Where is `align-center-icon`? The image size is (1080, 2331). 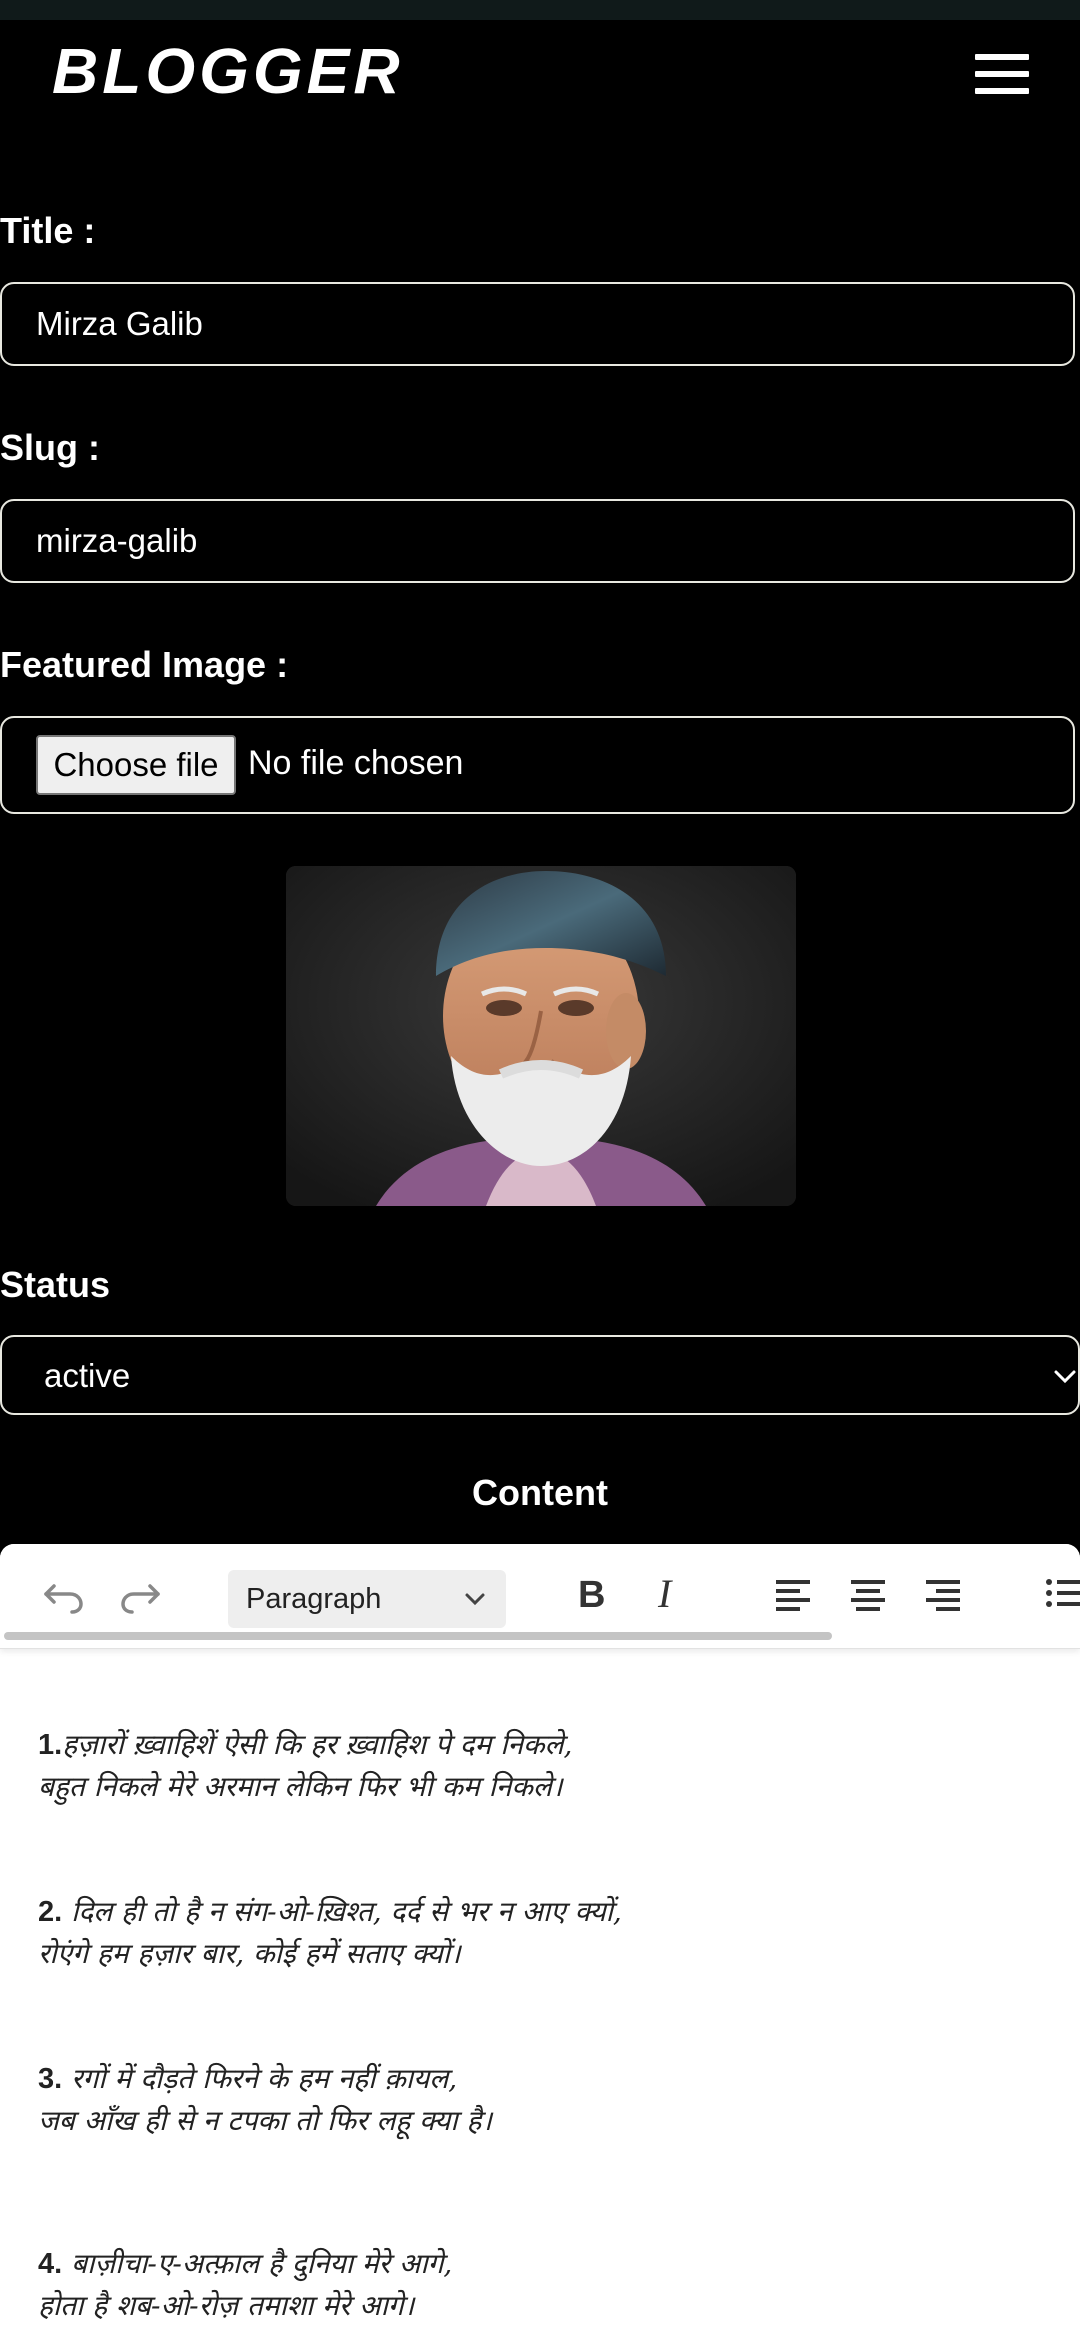 align-center-icon is located at coordinates (868, 1593).